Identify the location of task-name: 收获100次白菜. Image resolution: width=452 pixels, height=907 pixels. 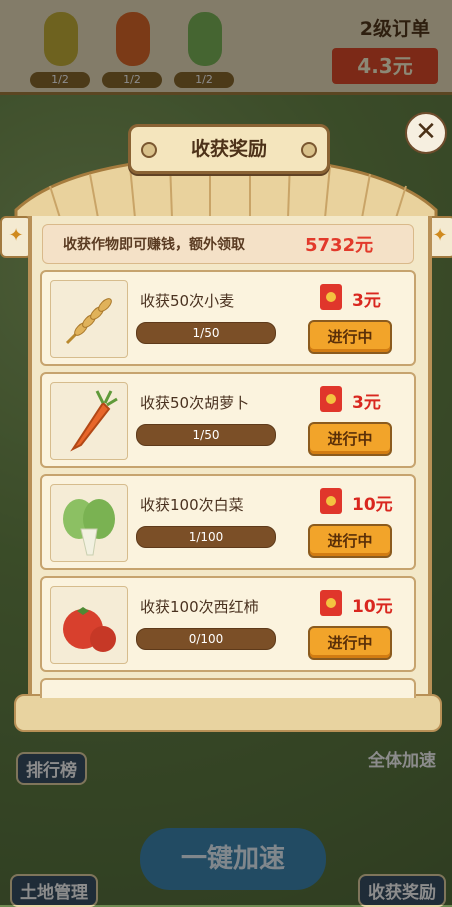
(192, 505).